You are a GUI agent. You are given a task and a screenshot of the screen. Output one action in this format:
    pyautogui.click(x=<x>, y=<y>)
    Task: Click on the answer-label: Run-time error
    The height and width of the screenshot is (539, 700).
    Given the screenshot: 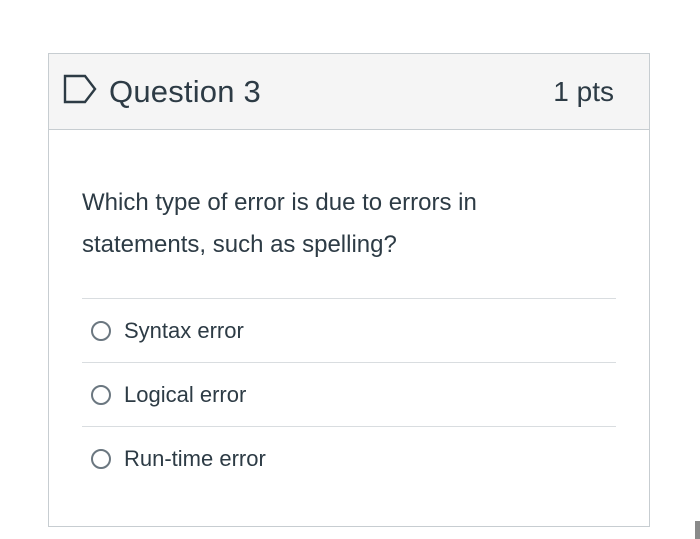 What is the action you would take?
    pyautogui.click(x=195, y=458)
    